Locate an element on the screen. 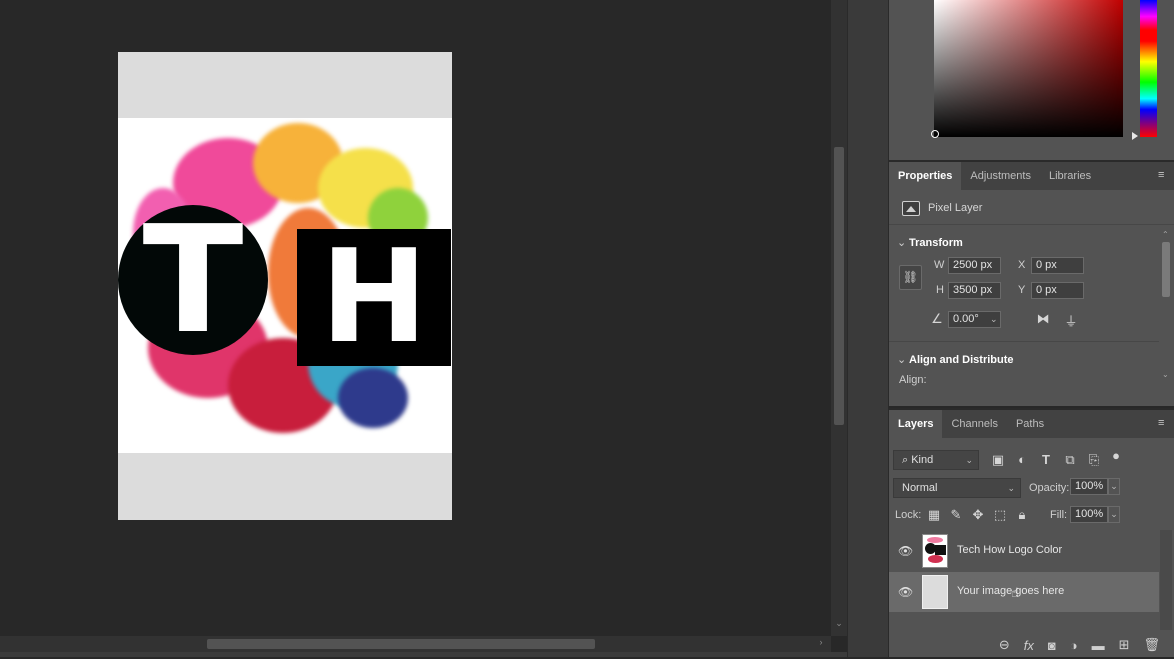 The image size is (1174, 659). lock-all-icon: 🔒︎ is located at coordinates (1022, 515).